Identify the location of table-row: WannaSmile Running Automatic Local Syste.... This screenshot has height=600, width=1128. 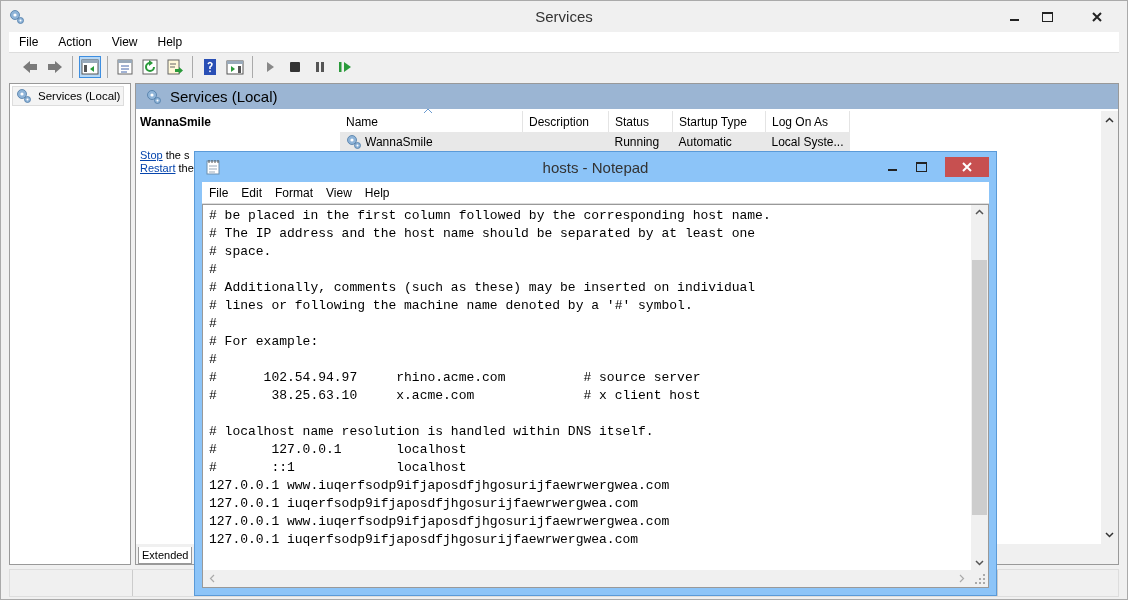
(595, 142).